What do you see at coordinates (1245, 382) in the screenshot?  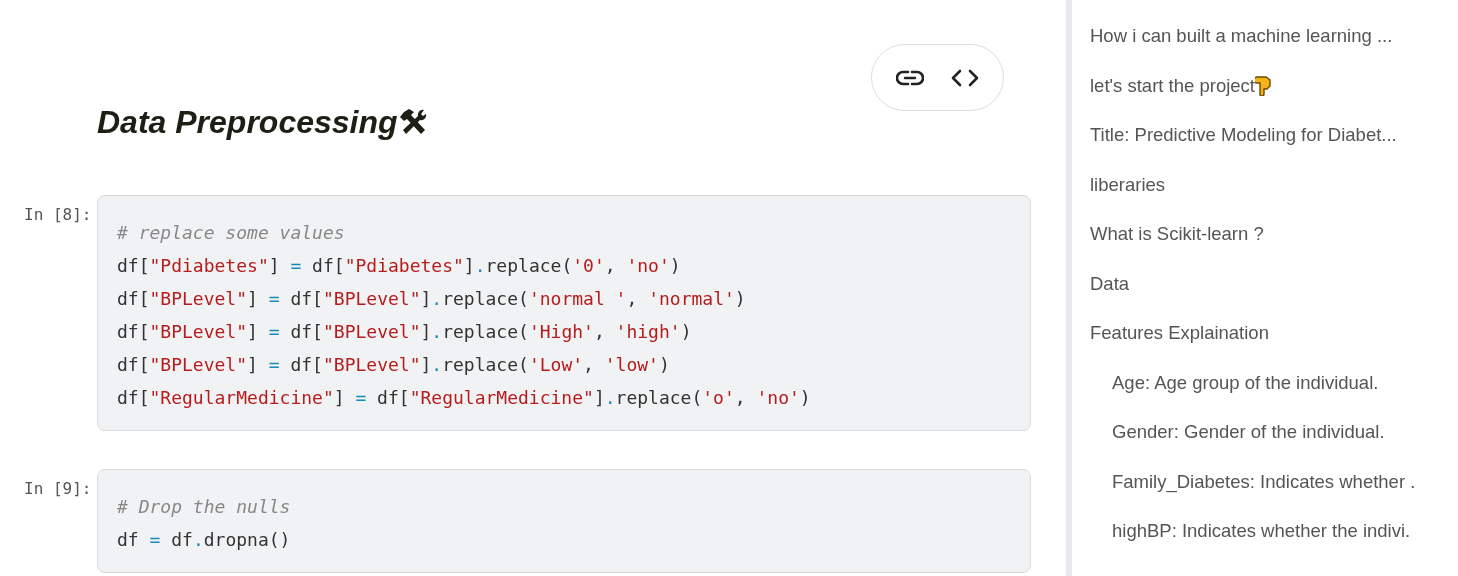 I see `outline-item: Age: Age group of the individual.` at bounding box center [1245, 382].